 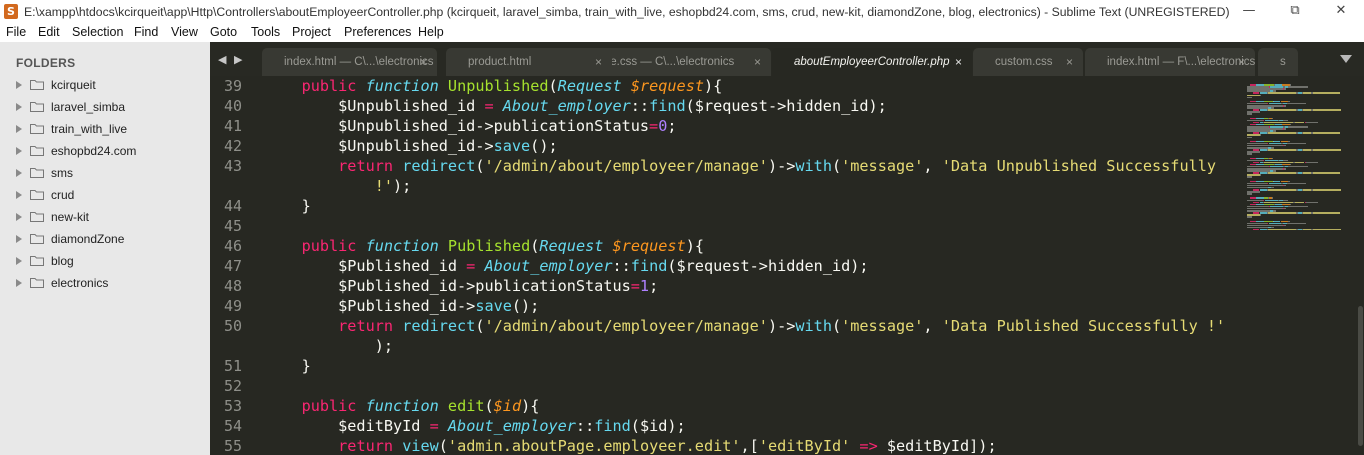 What do you see at coordinates (89, 129) in the screenshot?
I see `sidebar-folder-label: train_with_live` at bounding box center [89, 129].